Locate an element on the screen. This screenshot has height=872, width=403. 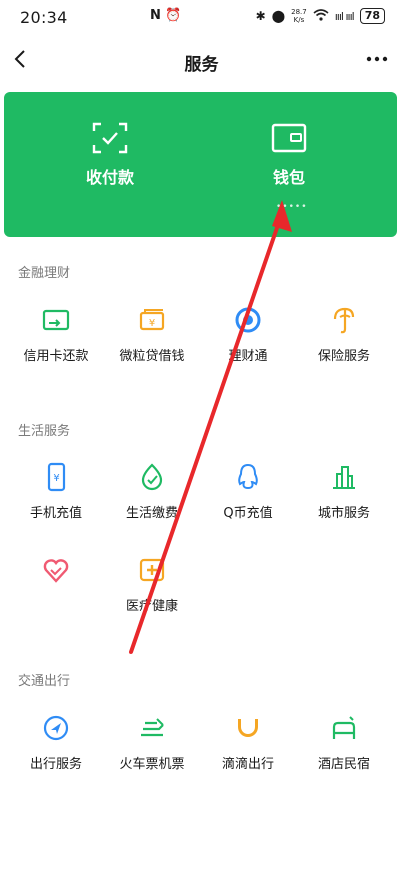
grid-item-phone-topup: ¥ 手机充值 is located at coordinates (56, 491).